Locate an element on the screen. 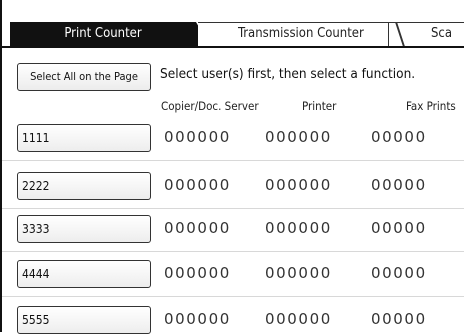  column-header-fax-prints: Fax Prints is located at coordinates (431, 106).